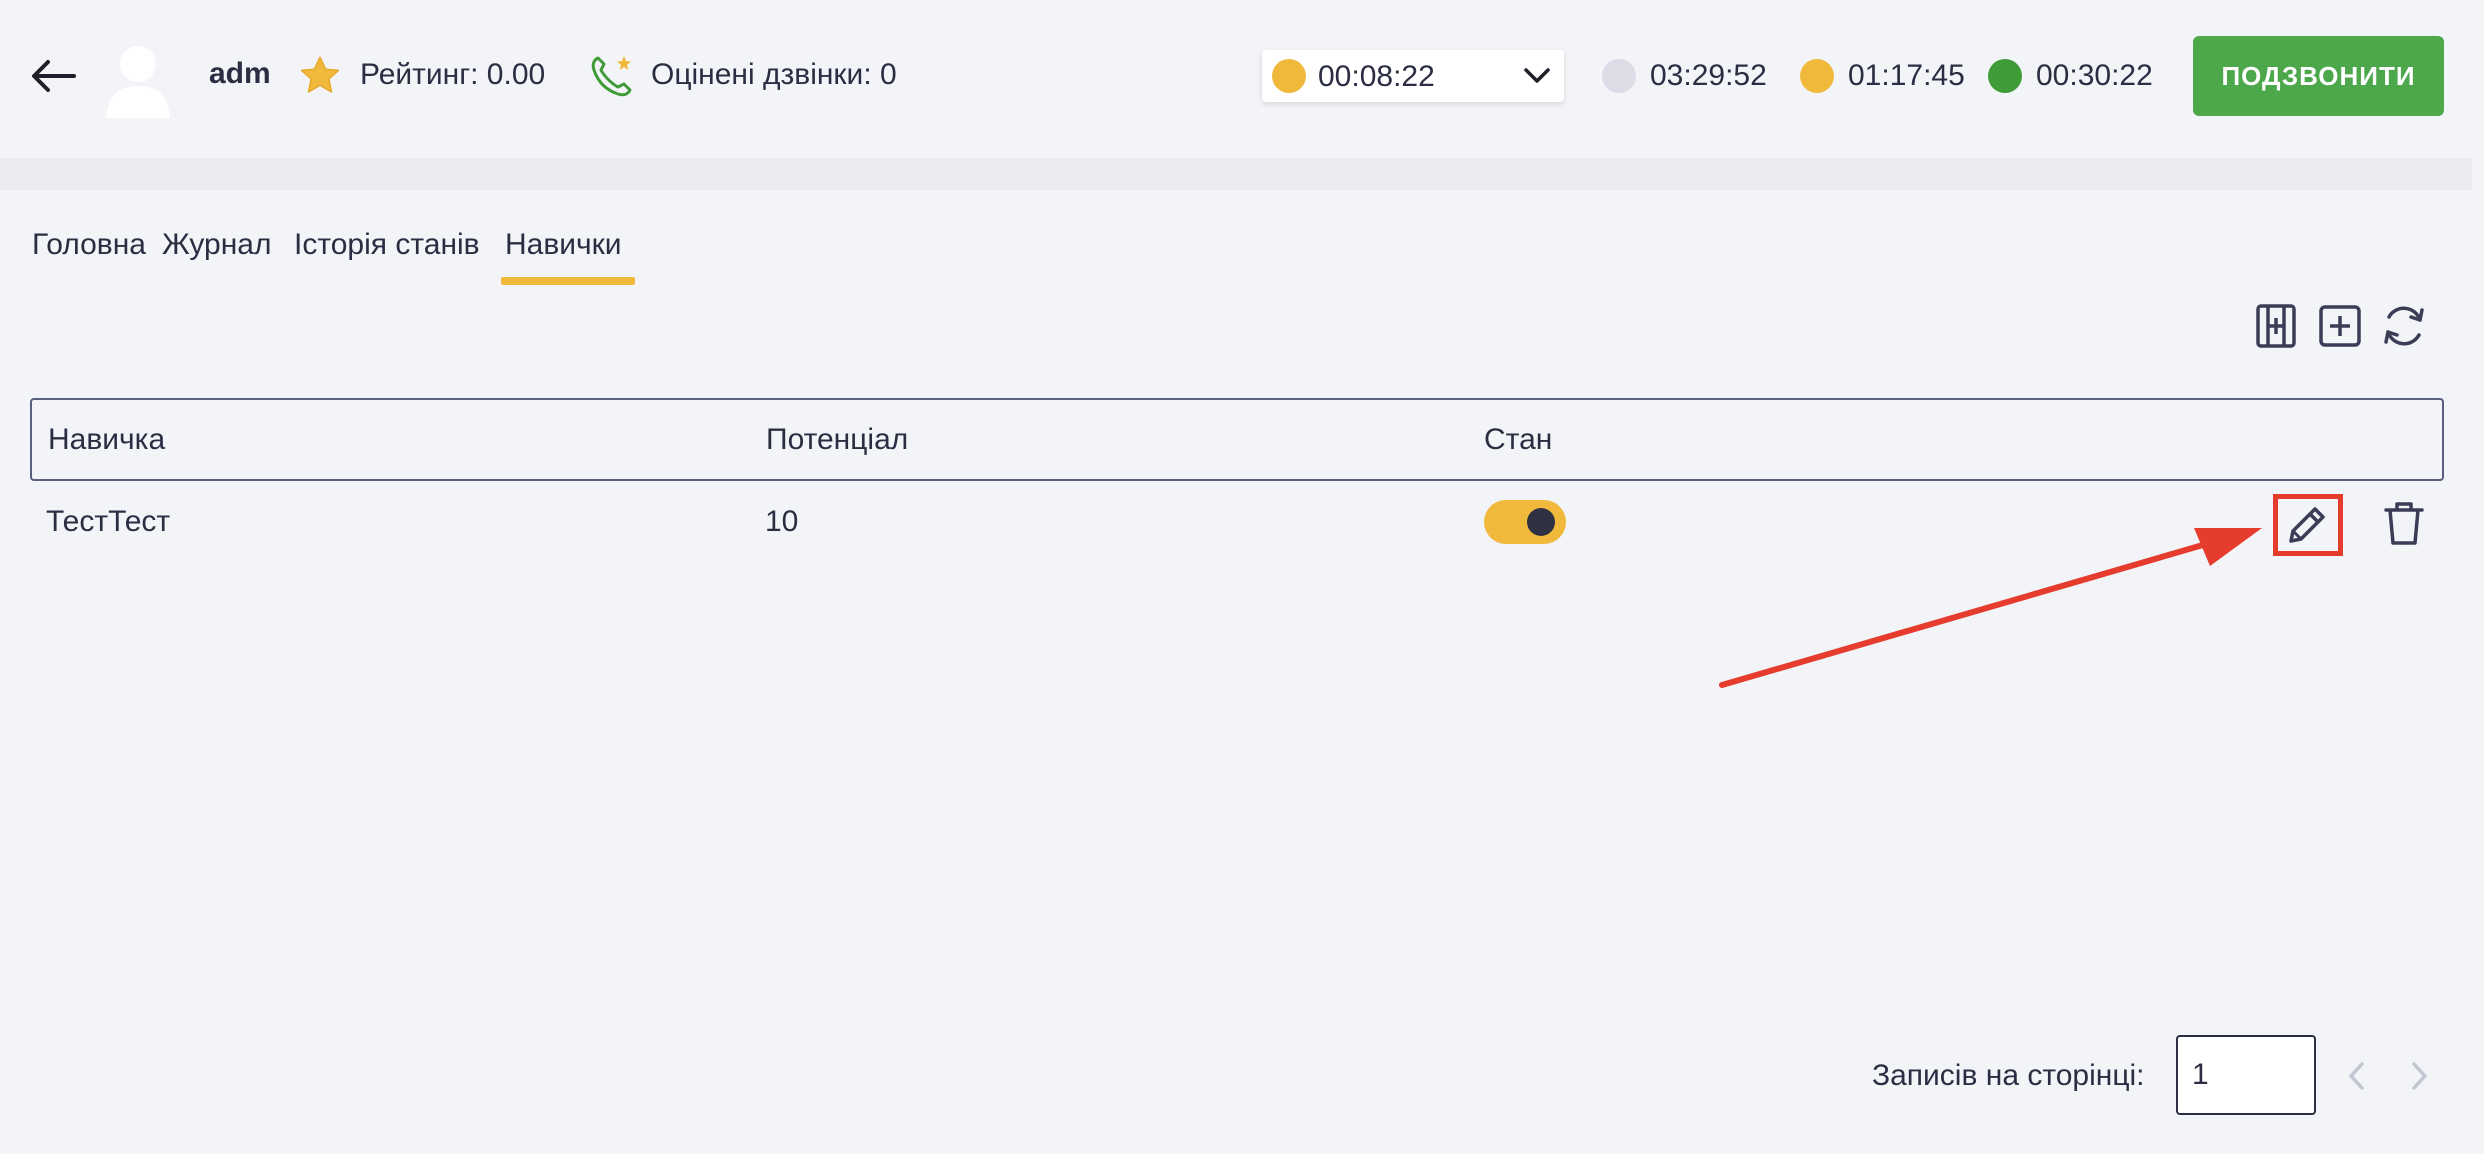  Describe the element at coordinates (1376, 76) in the screenshot. I see `status-time: 00:08:22` at that location.